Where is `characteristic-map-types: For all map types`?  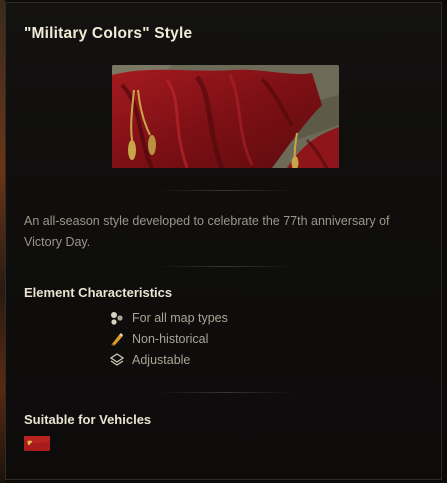 characteristic-map-types: For all map types is located at coordinates (169, 318).